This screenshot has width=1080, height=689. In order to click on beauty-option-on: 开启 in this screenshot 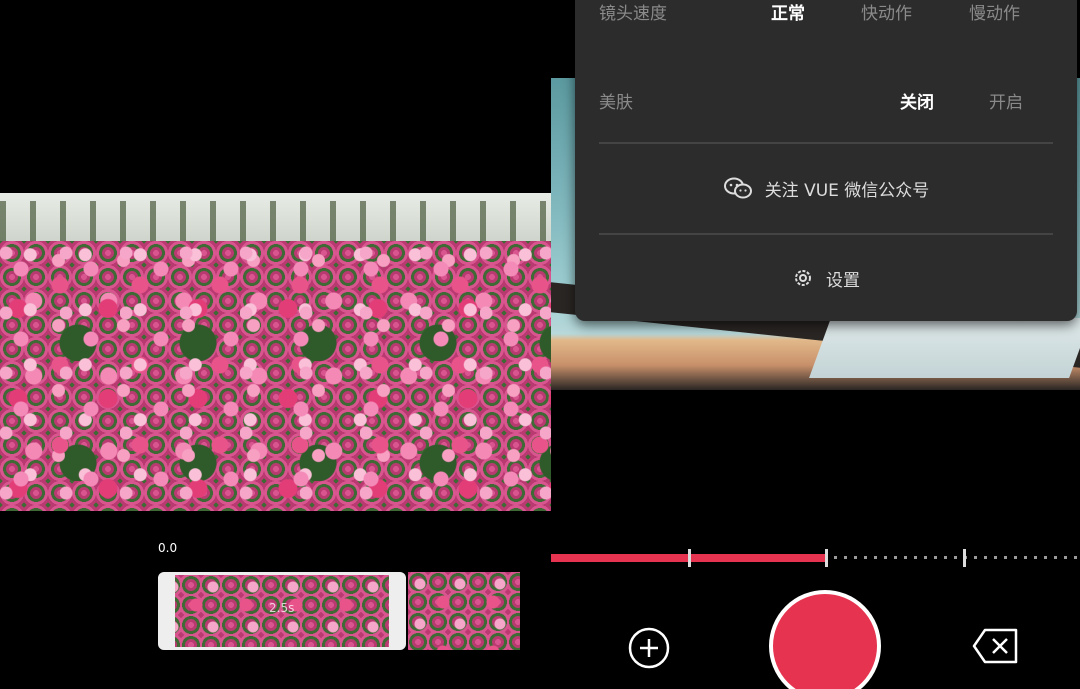, I will do `click(1006, 100)`.